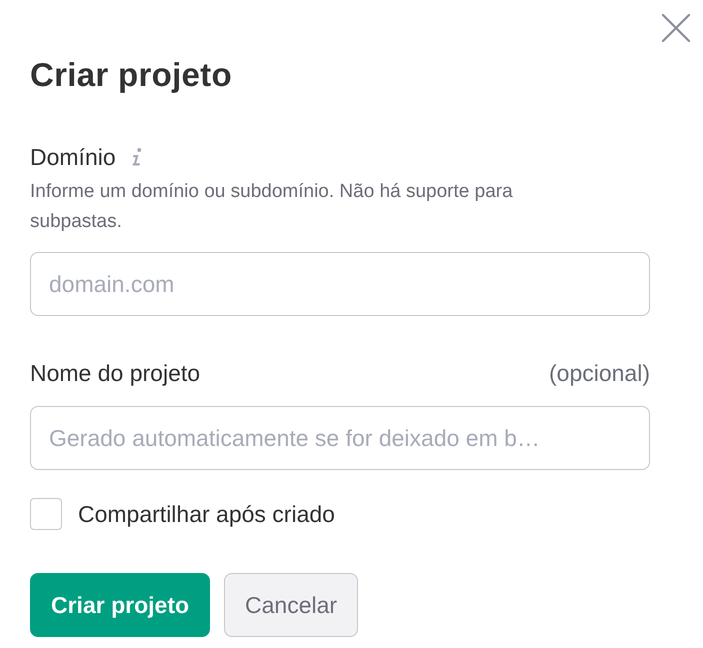  What do you see at coordinates (291, 605) in the screenshot?
I see `cancel-button: Cancelar` at bounding box center [291, 605].